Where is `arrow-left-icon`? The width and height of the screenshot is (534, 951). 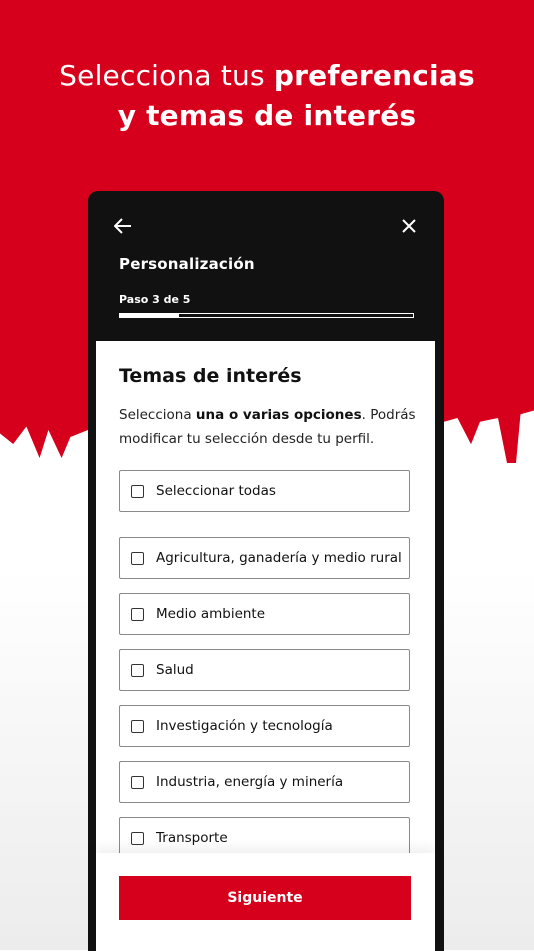 arrow-left-icon is located at coordinates (123, 226).